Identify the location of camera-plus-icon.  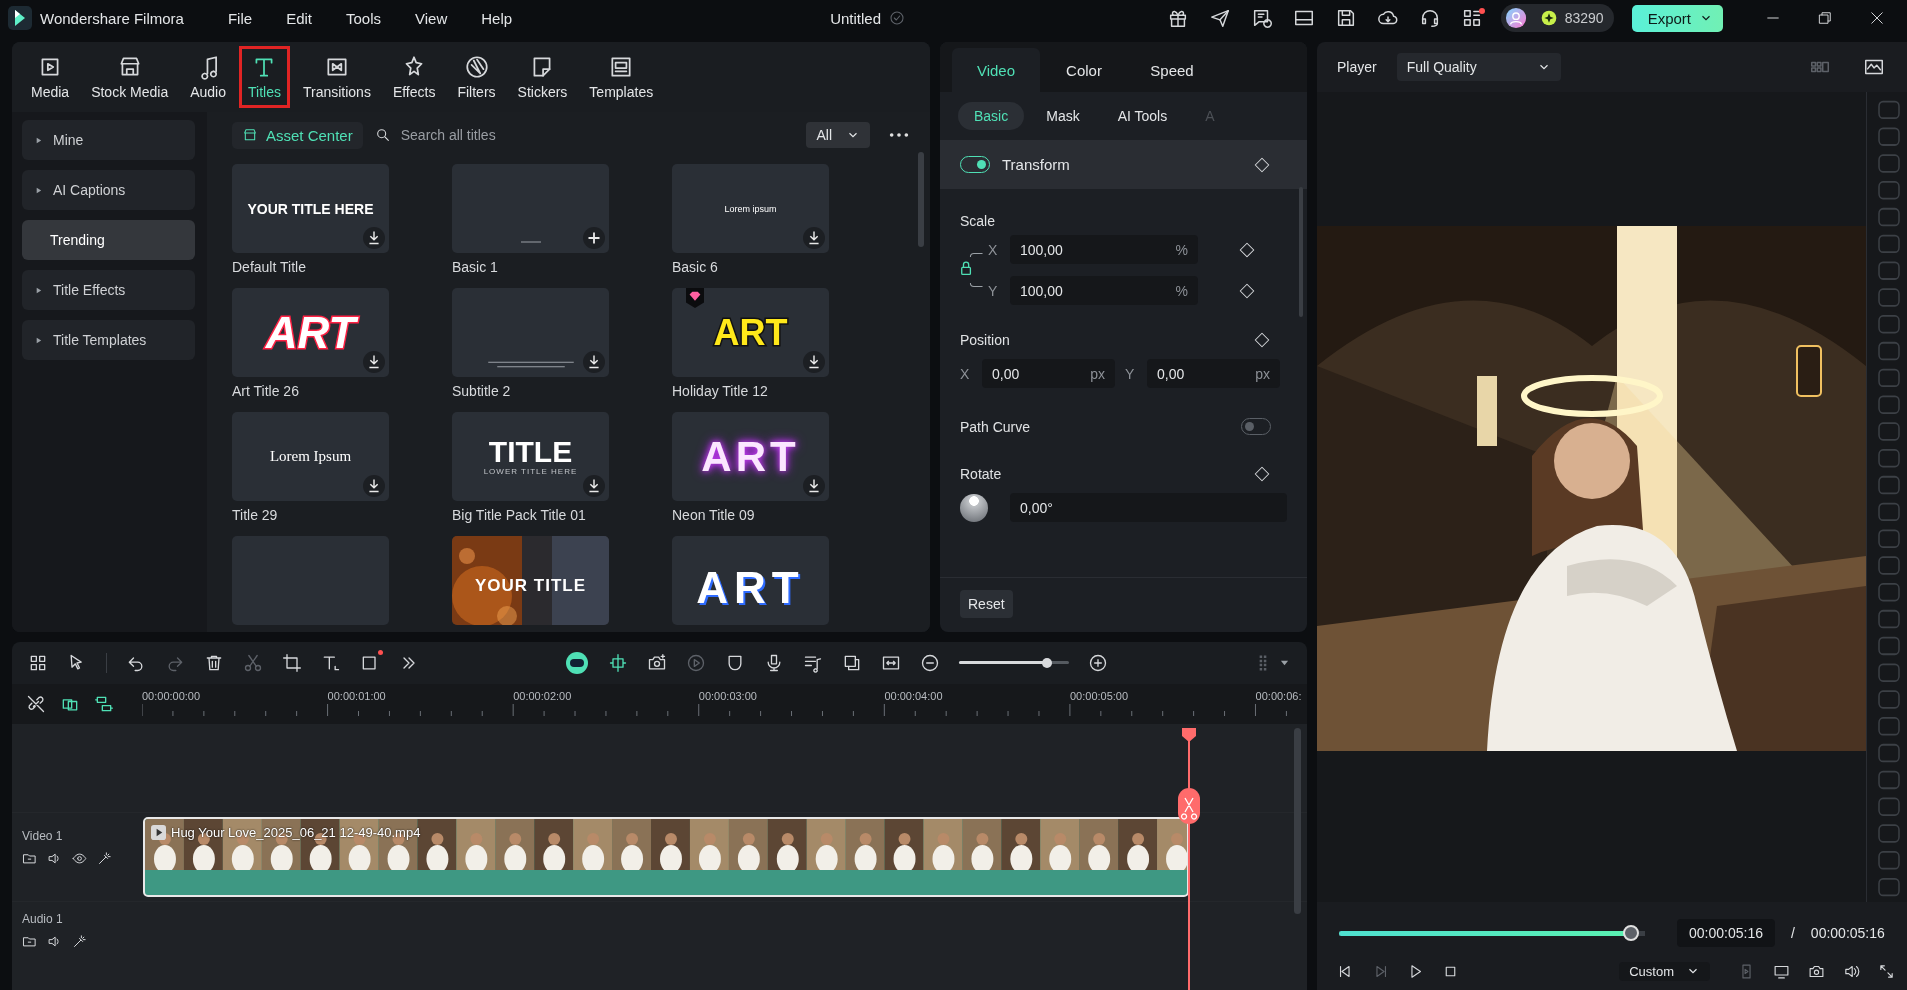
(656, 662).